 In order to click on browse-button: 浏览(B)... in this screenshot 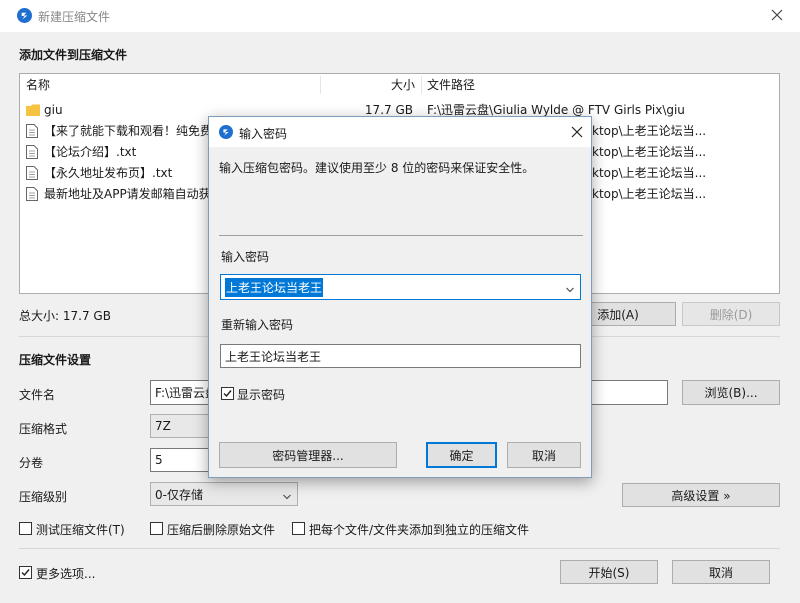, I will do `click(731, 392)`.